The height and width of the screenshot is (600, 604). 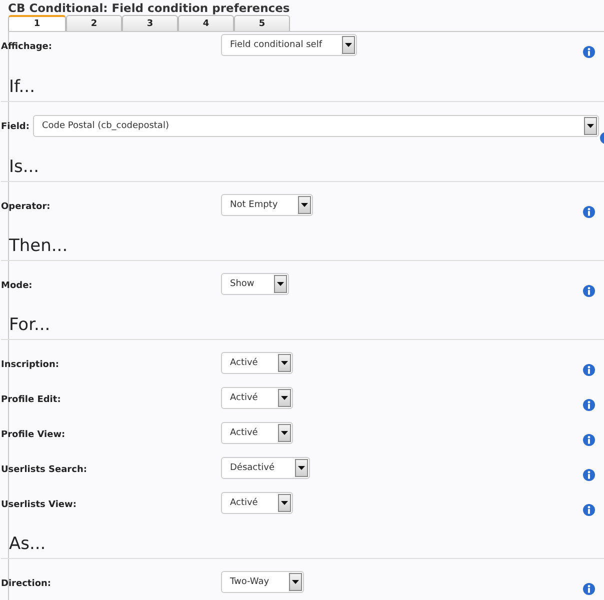 I want to click on field-label: Inscription:, so click(x=30, y=364).